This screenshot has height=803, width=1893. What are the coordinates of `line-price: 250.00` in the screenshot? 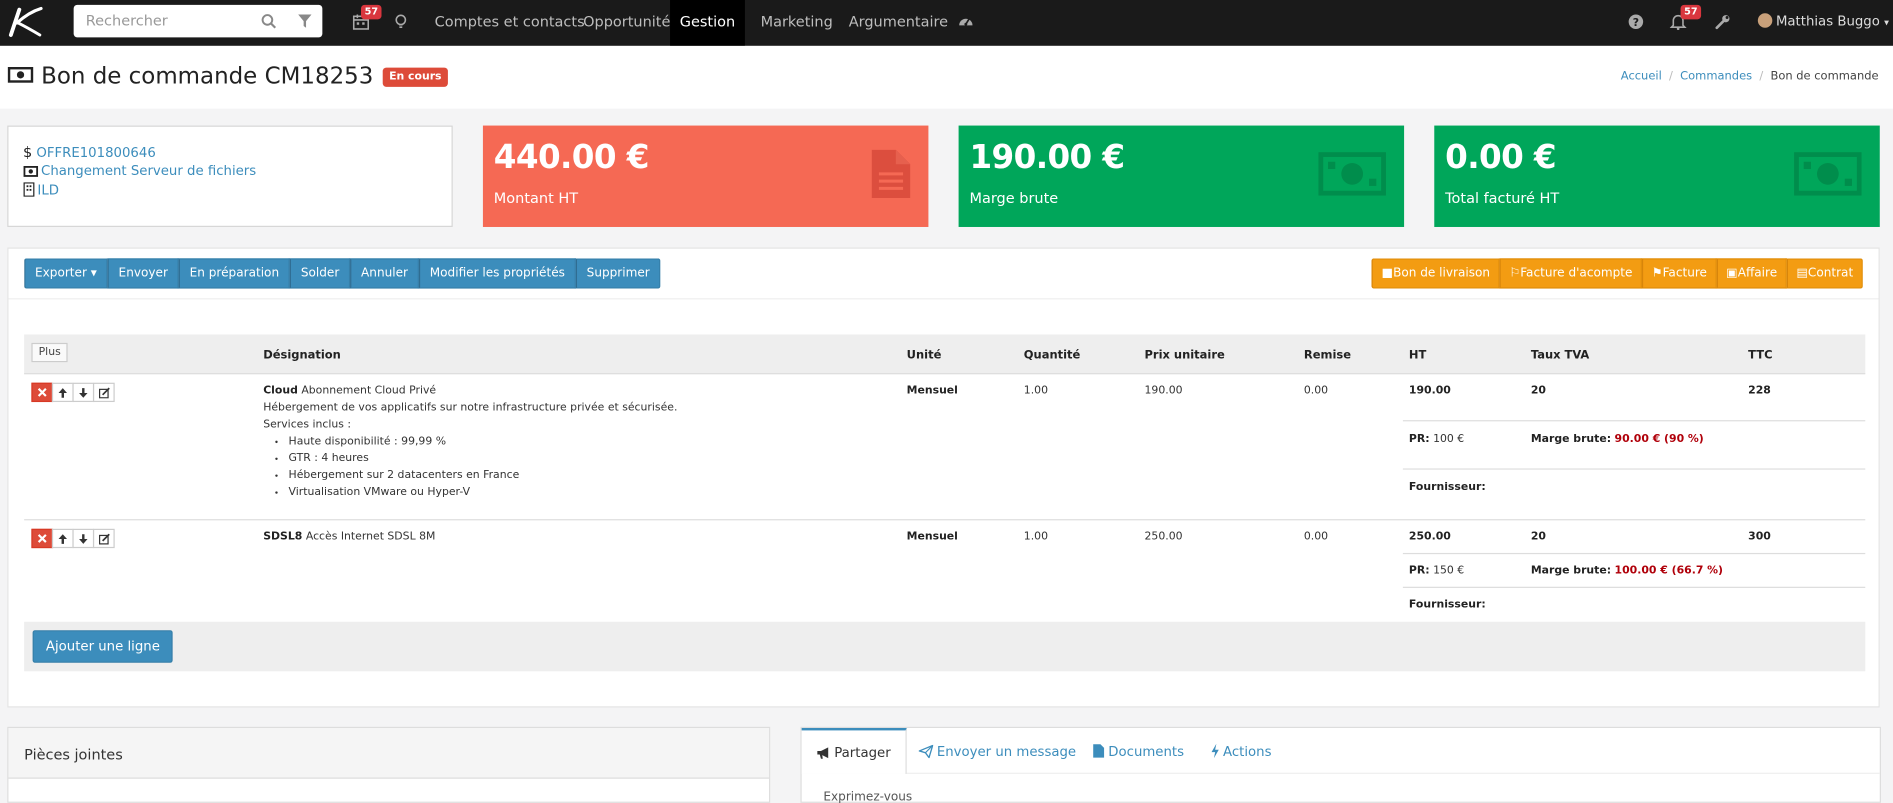 It's located at (1163, 537).